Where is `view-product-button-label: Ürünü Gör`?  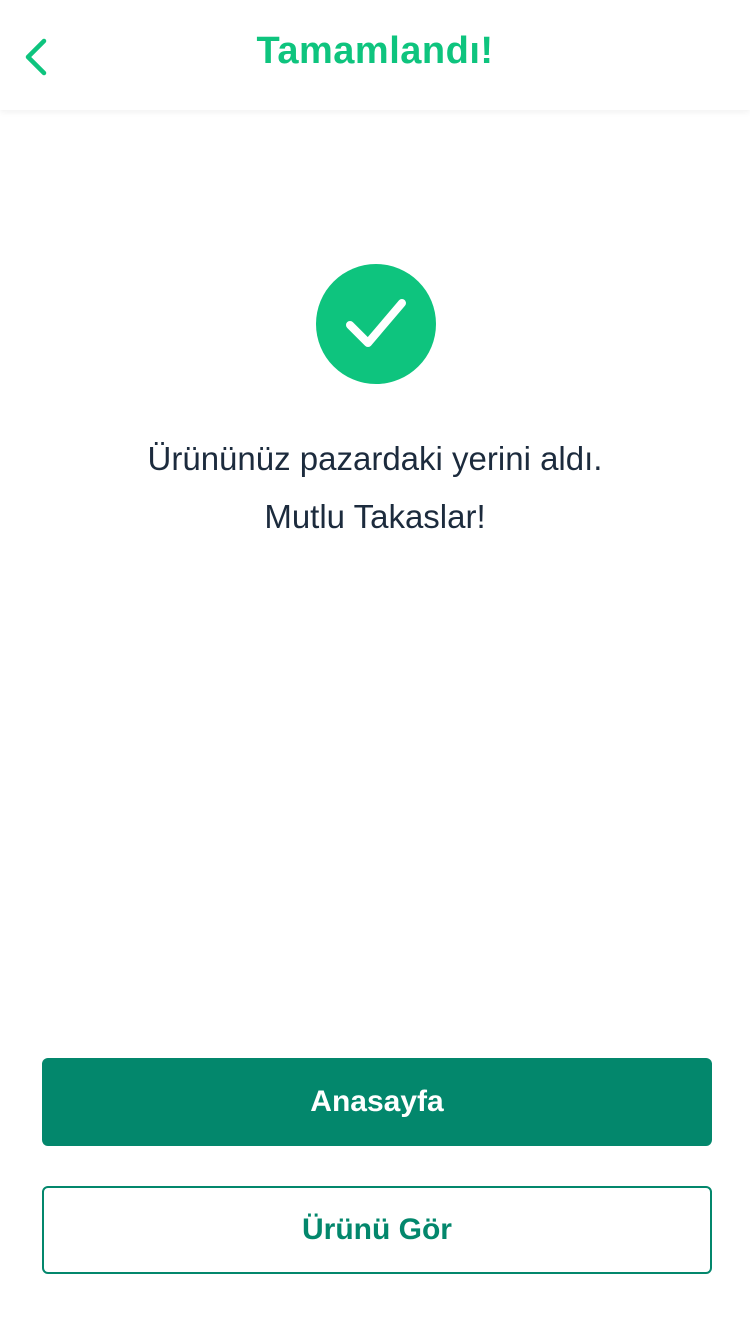 view-product-button-label: Ürünü Gör is located at coordinates (377, 1229).